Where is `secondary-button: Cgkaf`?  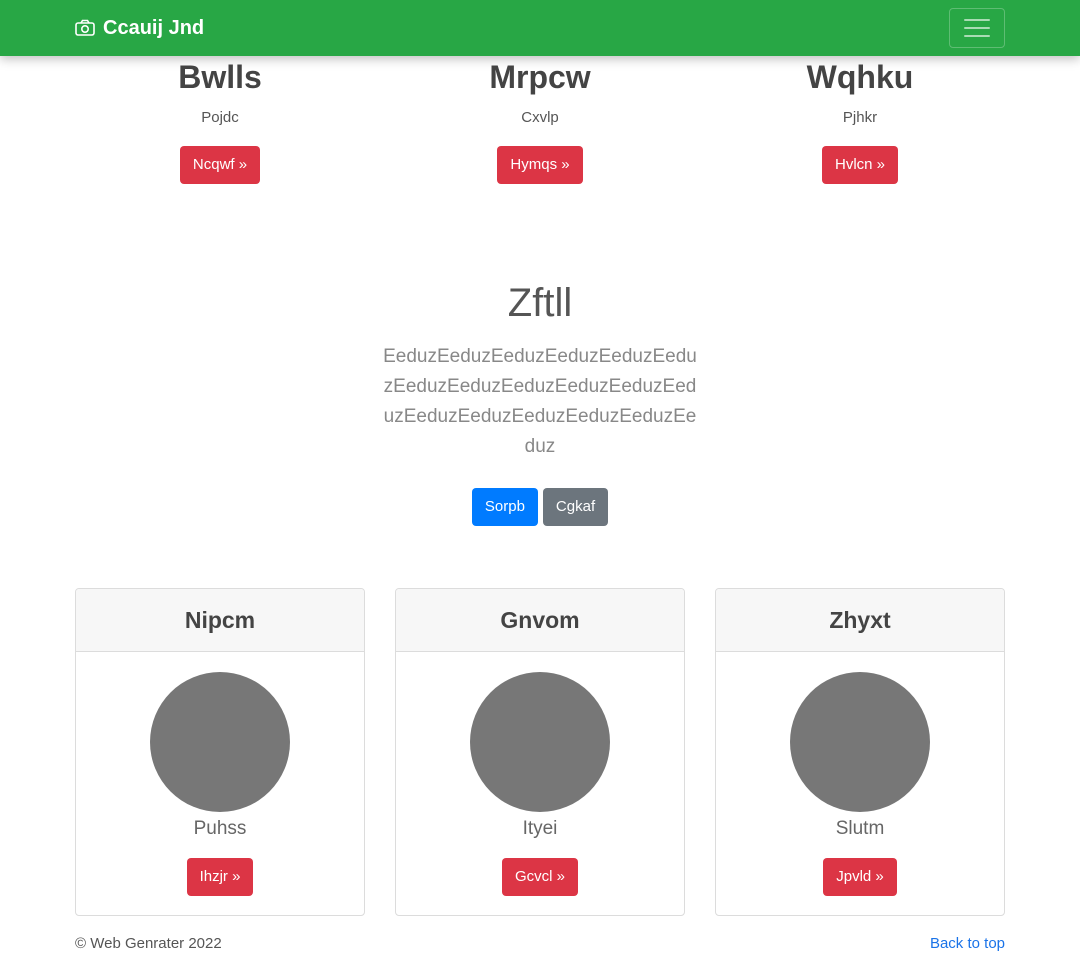
secondary-button: Cgkaf is located at coordinates (575, 507).